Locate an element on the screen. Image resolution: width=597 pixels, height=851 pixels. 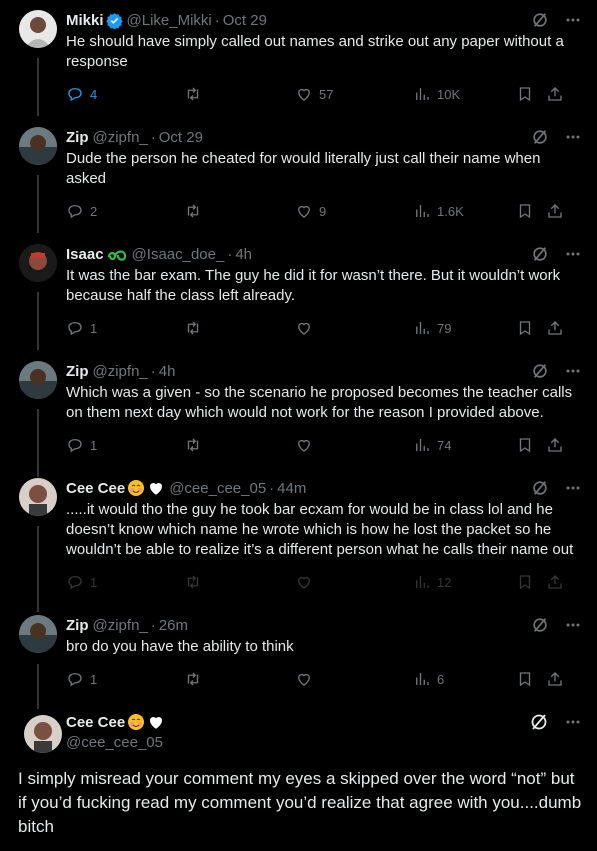
share-icon is located at coordinates (555, 211).